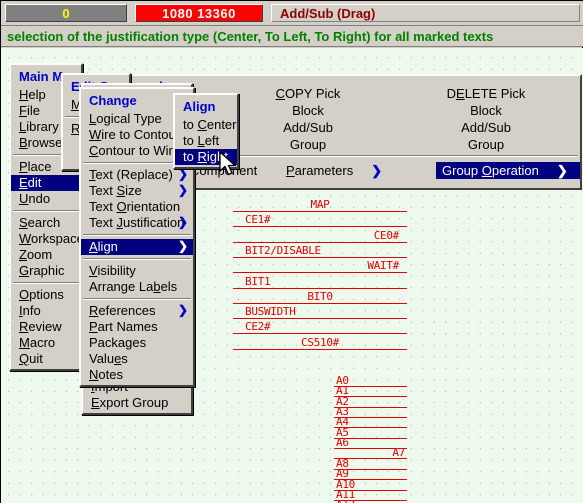 This screenshot has width=583, height=503. What do you see at coordinates (137, 327) in the screenshot?
I see `change-menu-item-part-names: Part Names` at bounding box center [137, 327].